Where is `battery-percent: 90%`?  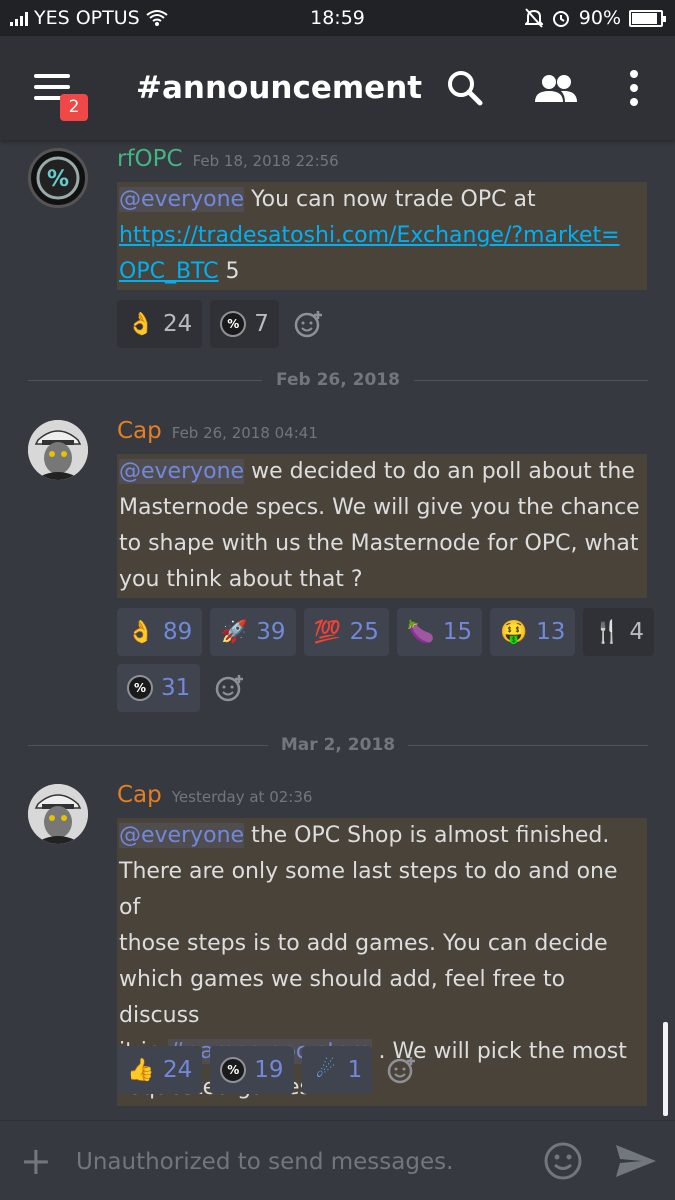 battery-percent: 90% is located at coordinates (599, 18).